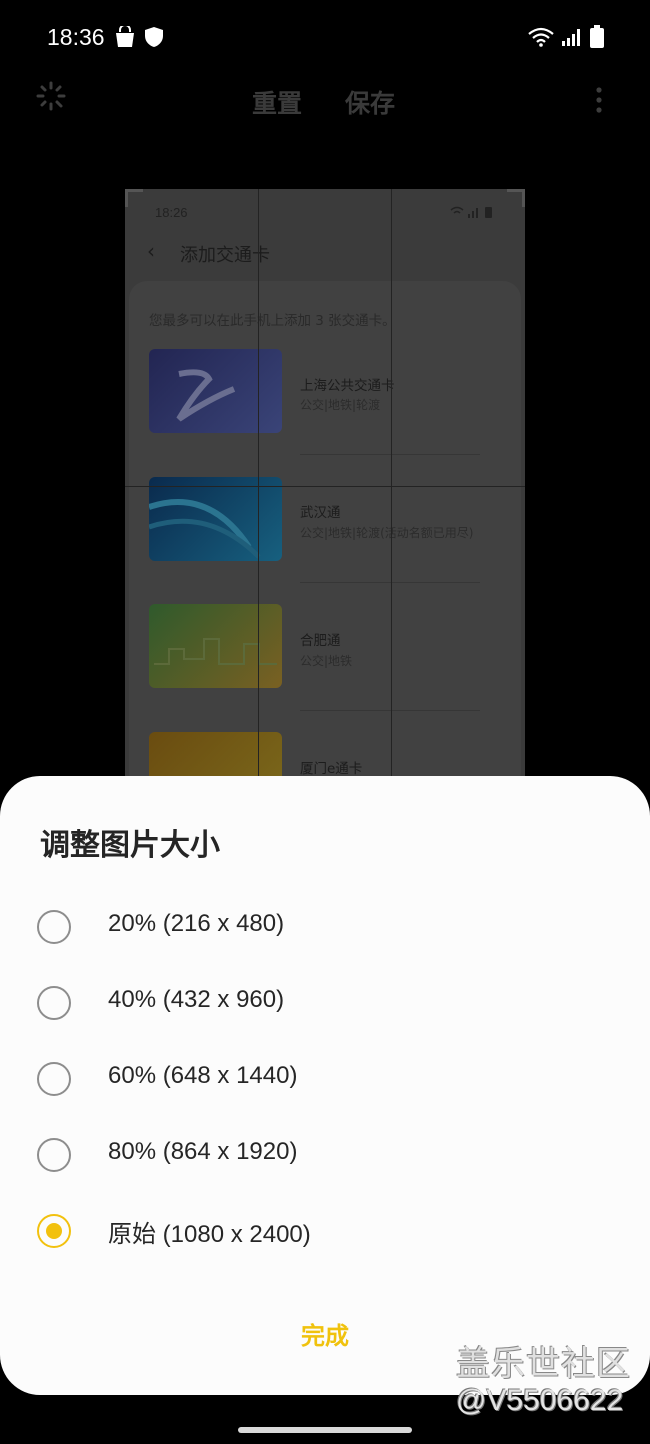 The height and width of the screenshot is (1444, 650). I want to click on preview-title: 添加交通卡, so click(225, 255).